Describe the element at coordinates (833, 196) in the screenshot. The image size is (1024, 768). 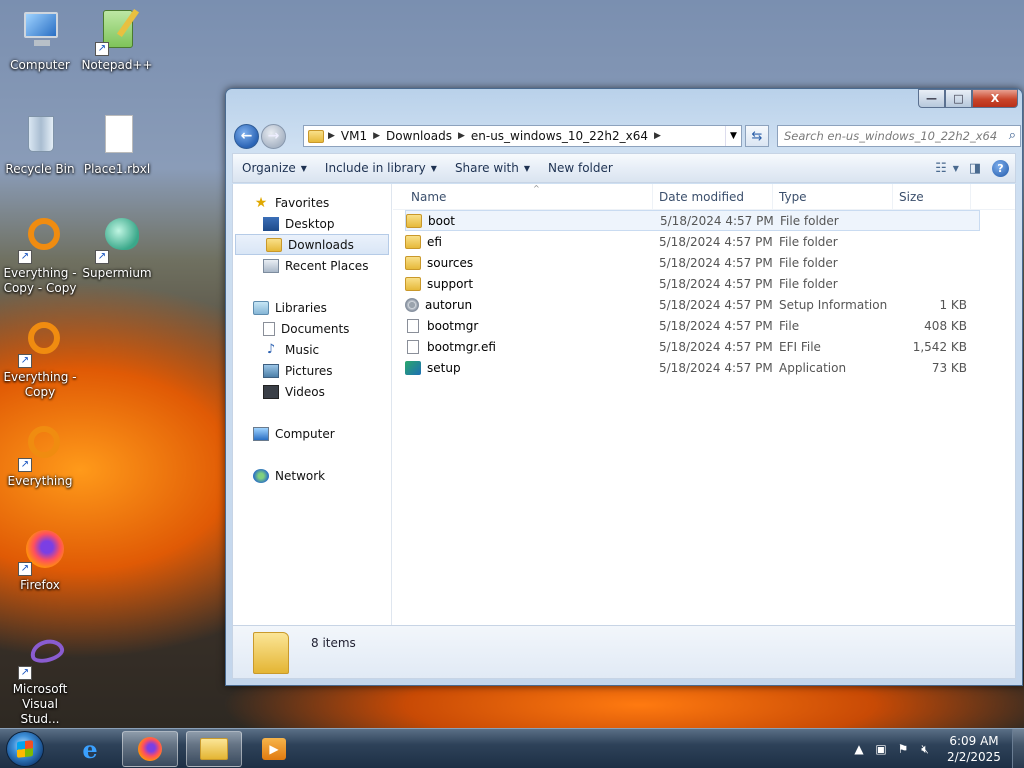
I see `column-header-type: Type` at that location.